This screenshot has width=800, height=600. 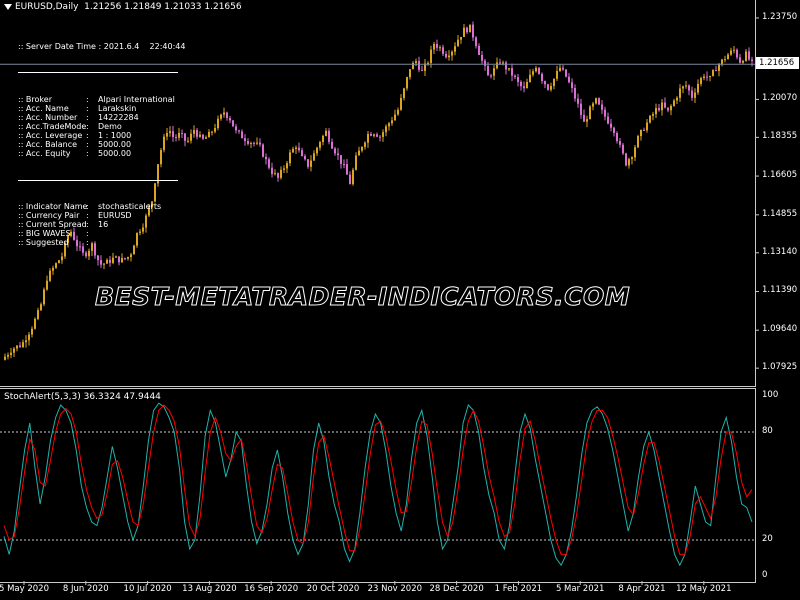 What do you see at coordinates (102, 47) in the screenshot?
I see `server-time: :: Server Date Time : 2021.6.4 22:40:44` at bounding box center [102, 47].